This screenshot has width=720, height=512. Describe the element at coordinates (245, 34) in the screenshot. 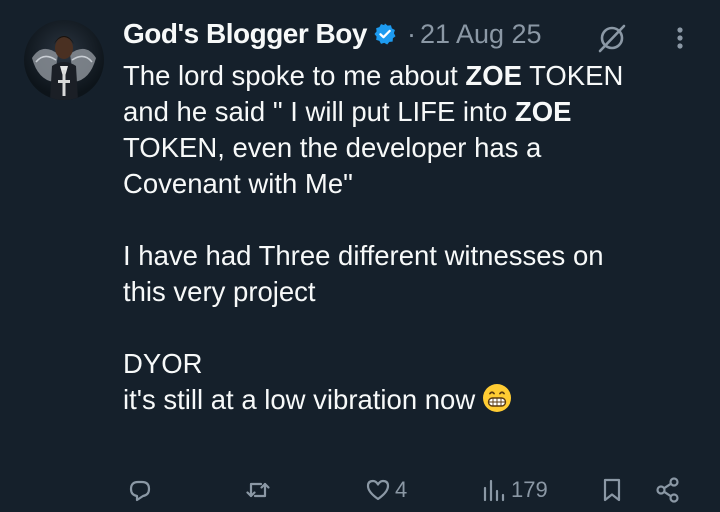

I see `author-name: God's Blogger Boy` at that location.